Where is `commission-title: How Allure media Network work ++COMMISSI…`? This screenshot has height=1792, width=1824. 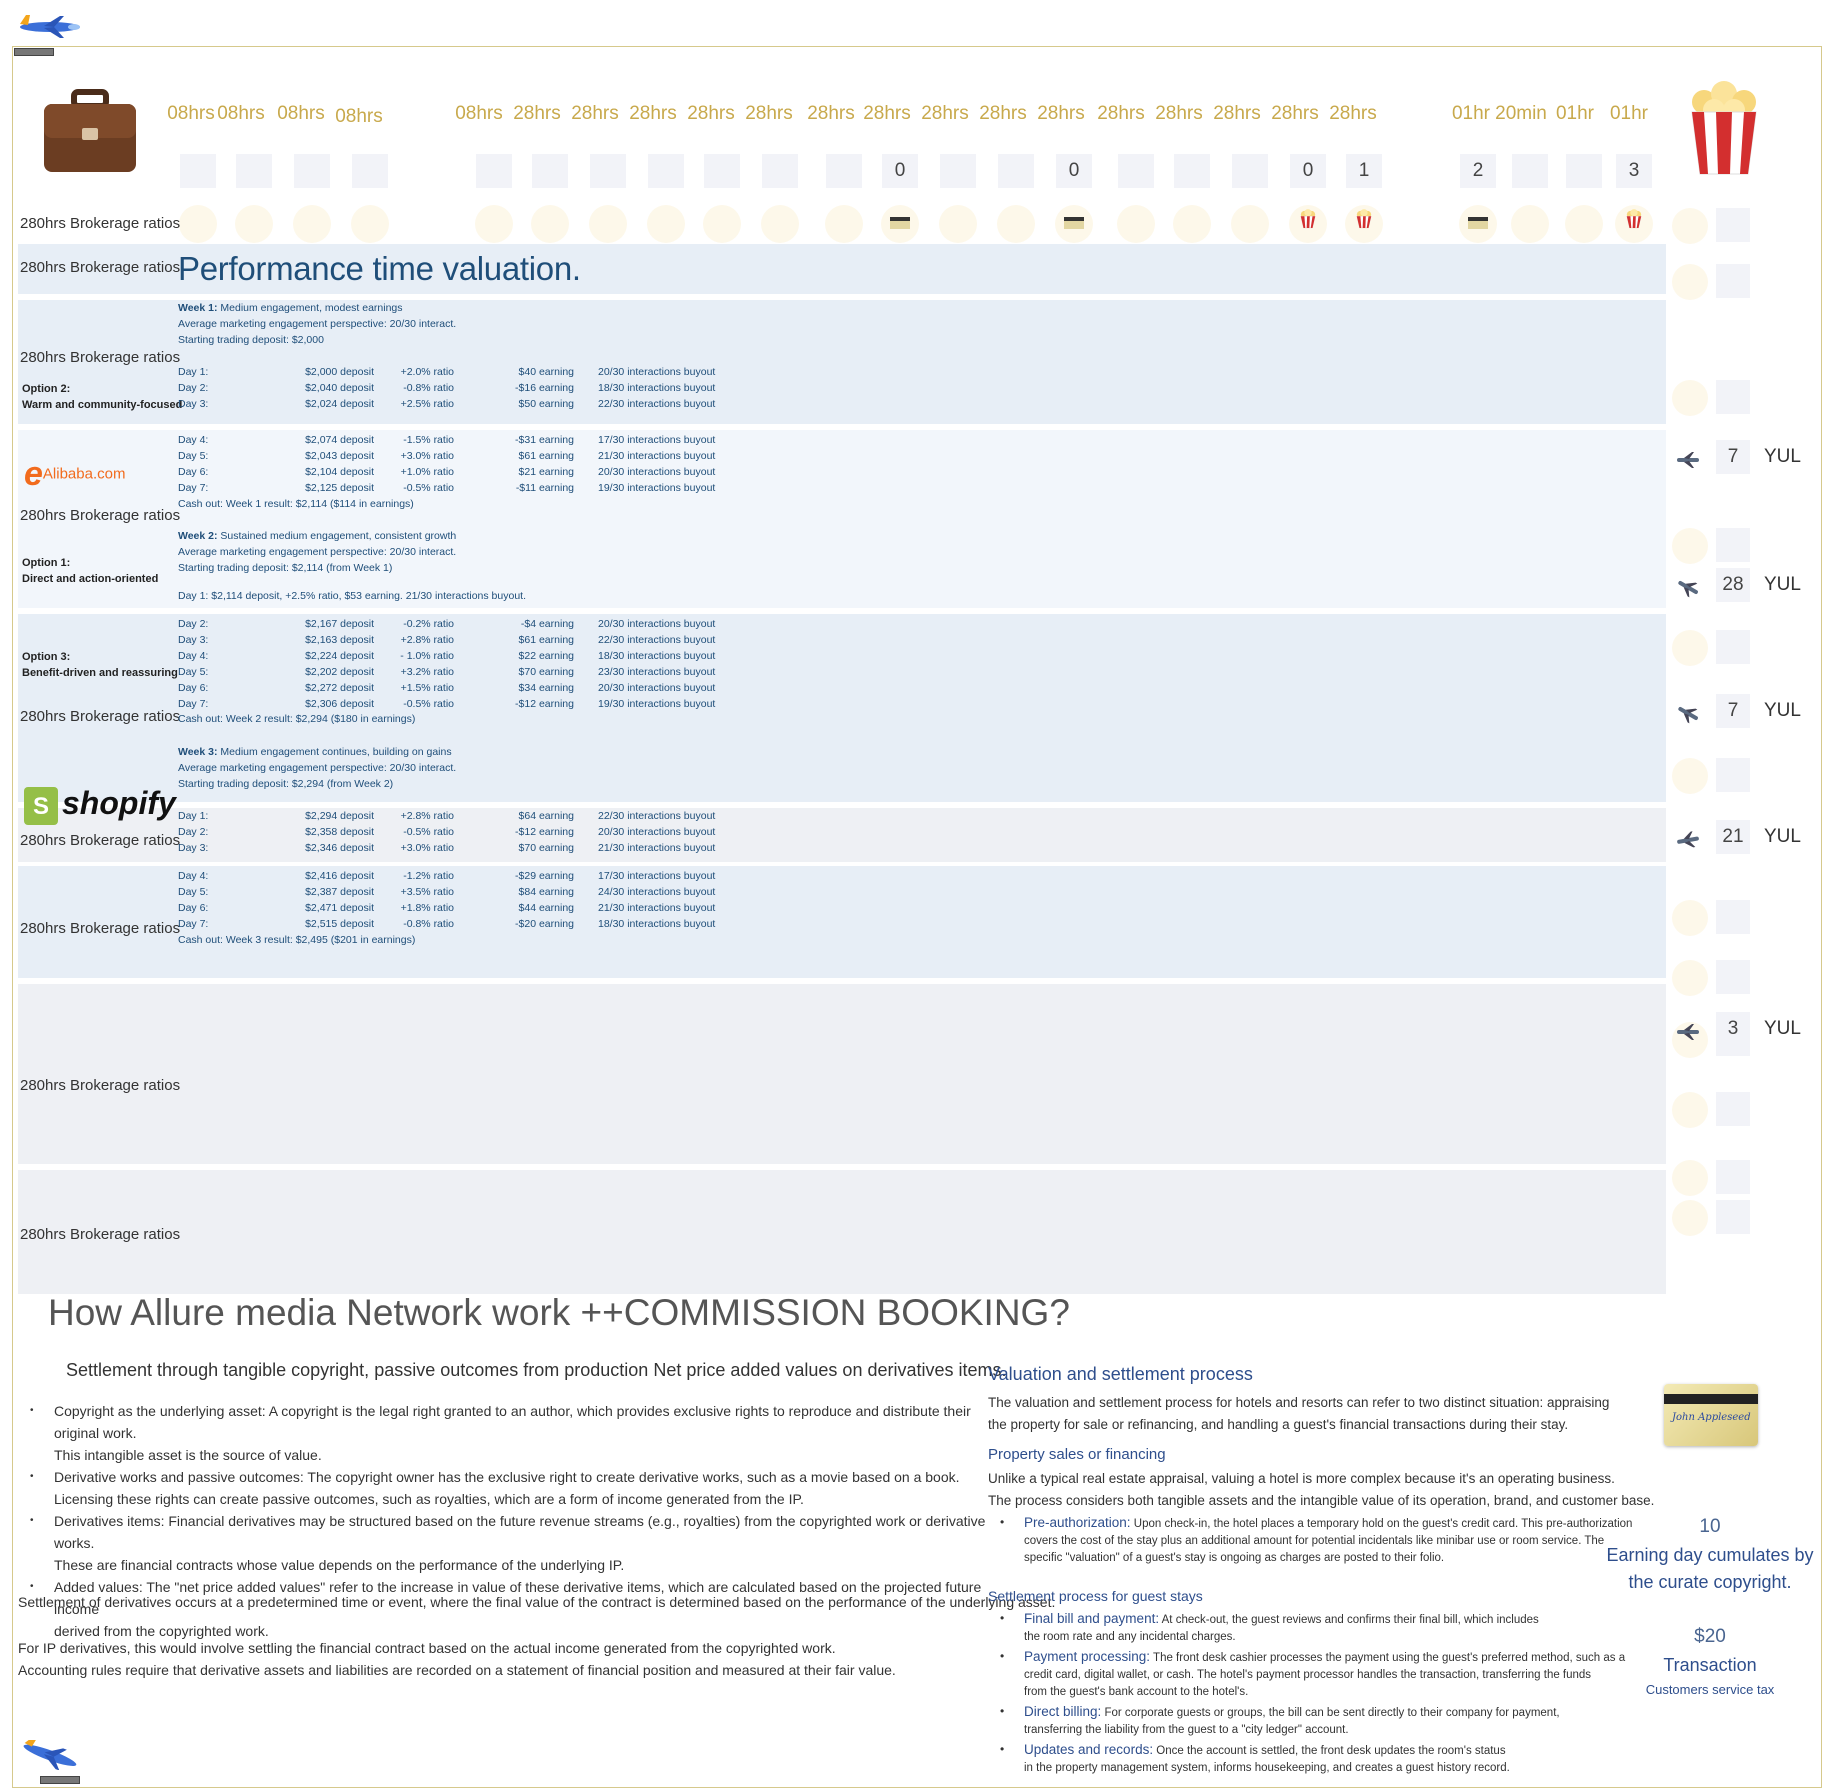 commission-title: How Allure media Network work ++COMMISSI… is located at coordinates (559, 1312).